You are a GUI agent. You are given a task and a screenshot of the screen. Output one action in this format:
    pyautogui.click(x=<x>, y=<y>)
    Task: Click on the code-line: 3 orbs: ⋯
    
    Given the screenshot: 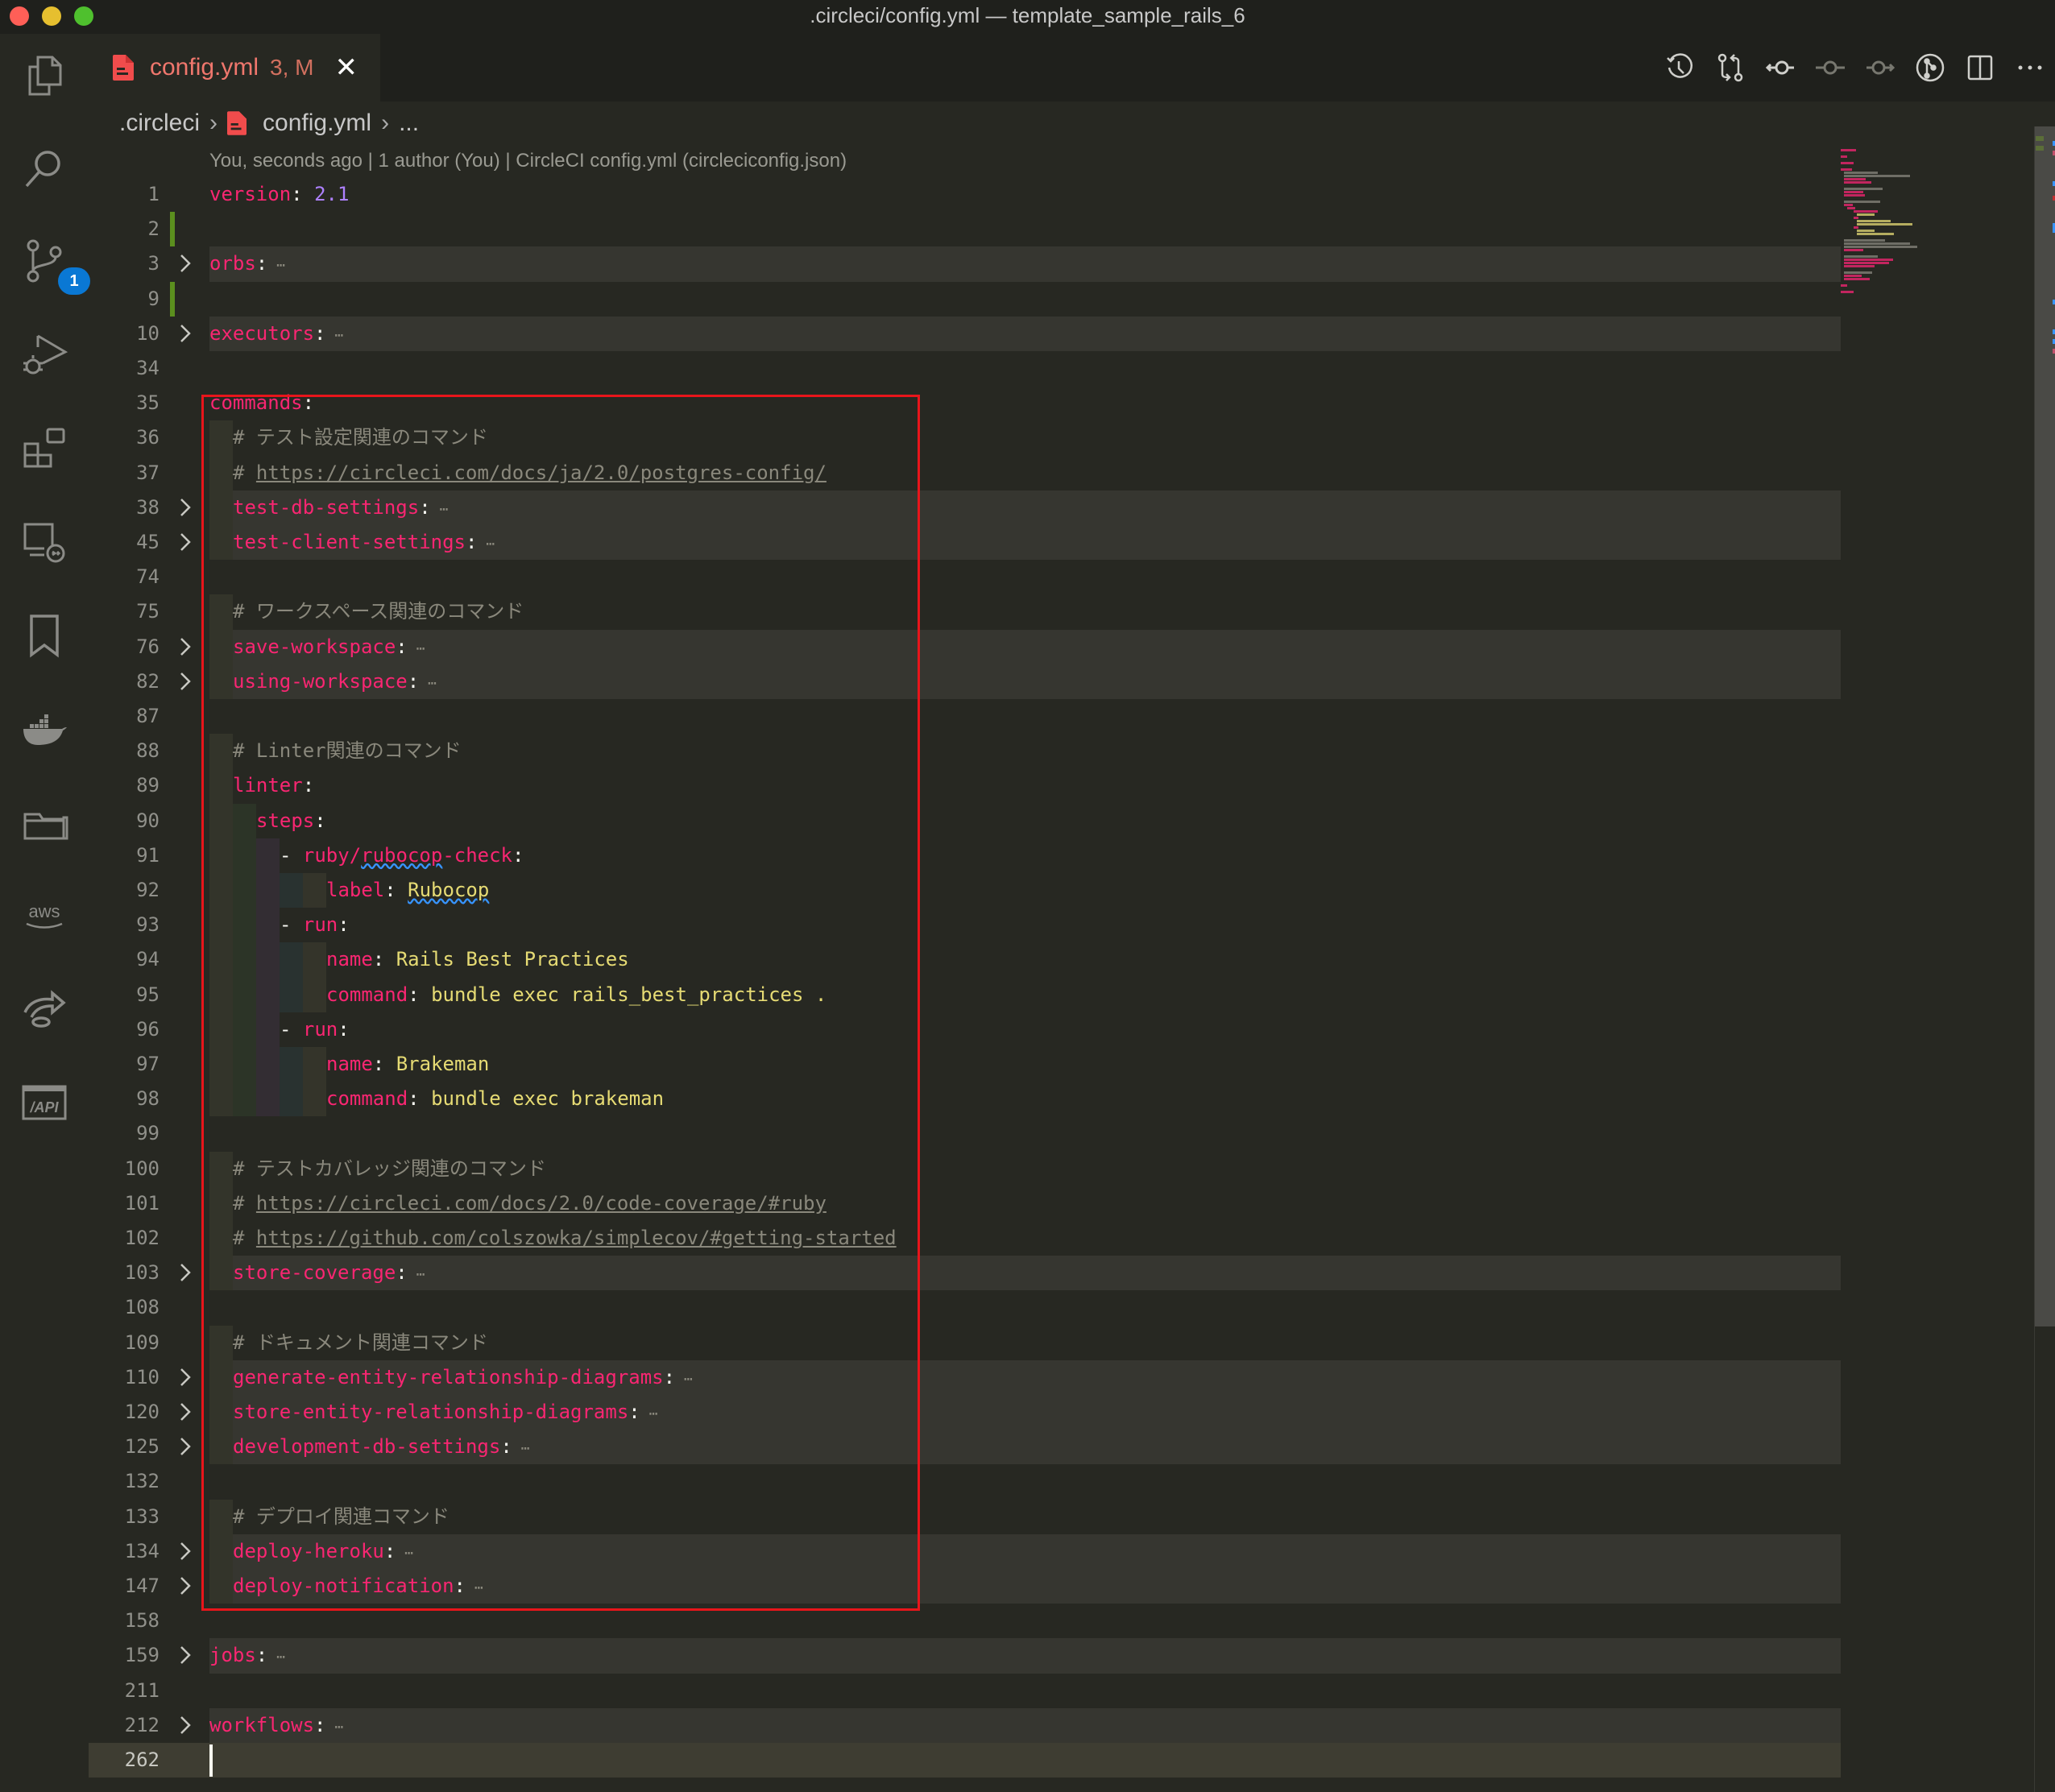 What is the action you would take?
    pyautogui.click(x=965, y=264)
    